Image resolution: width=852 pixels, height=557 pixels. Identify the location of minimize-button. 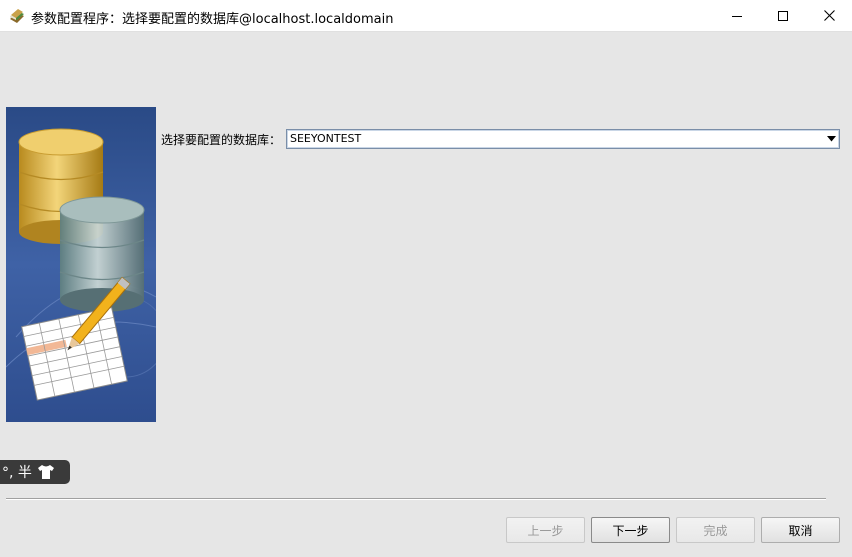
(737, 15).